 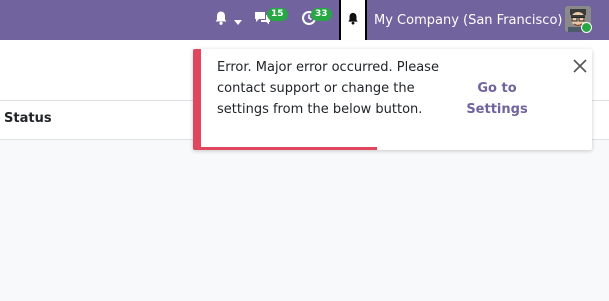 I want to click on chevron-down-icon, so click(x=238, y=20).